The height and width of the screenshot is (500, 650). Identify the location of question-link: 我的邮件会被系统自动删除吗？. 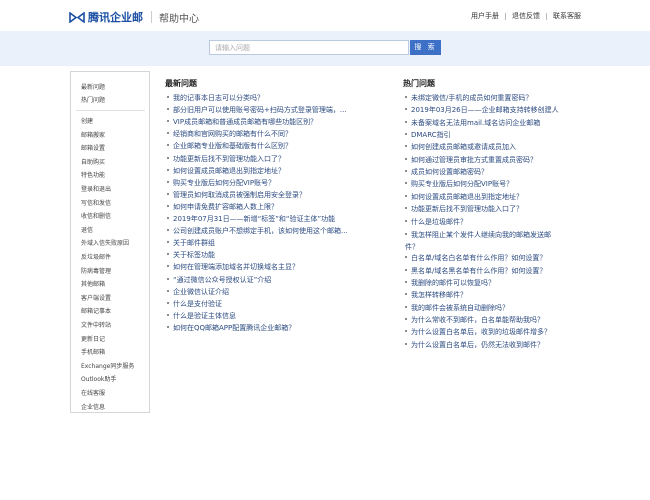
(457, 308).